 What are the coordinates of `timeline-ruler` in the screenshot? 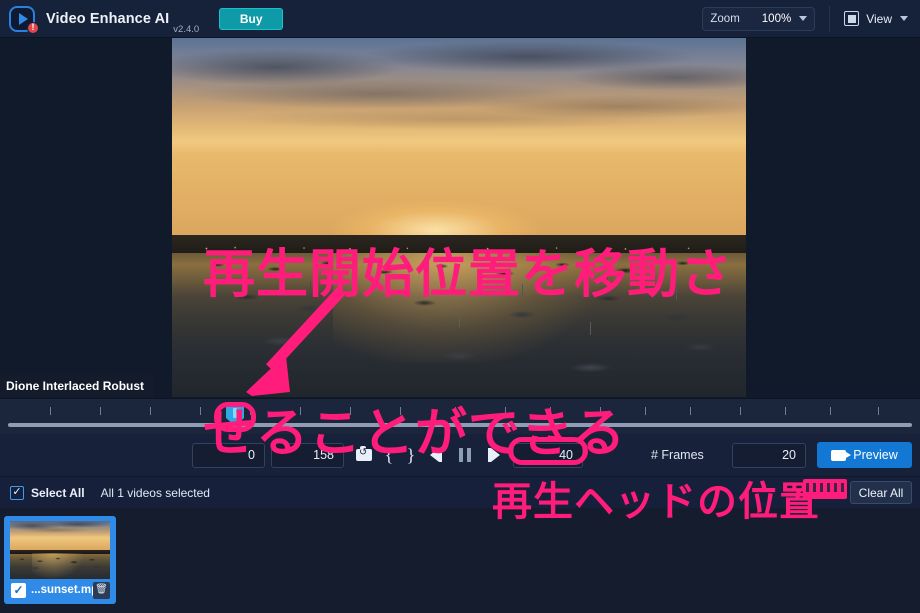 It's located at (460, 416).